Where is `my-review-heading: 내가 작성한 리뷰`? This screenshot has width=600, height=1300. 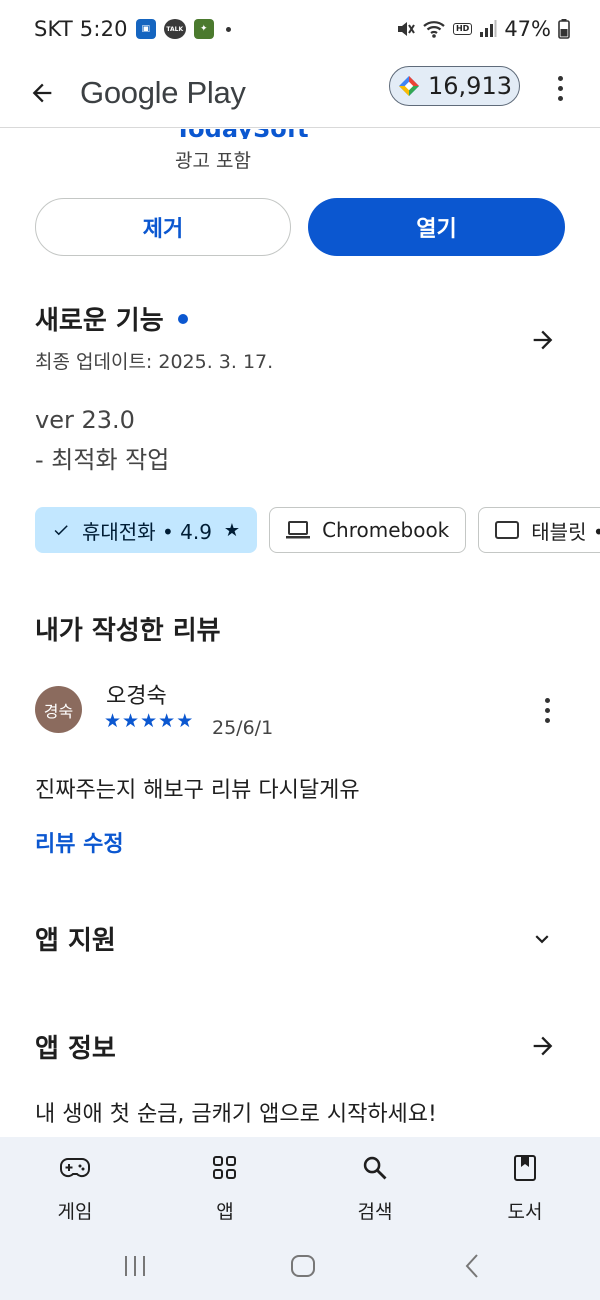
my-review-heading: 내가 작성한 리뷰 is located at coordinates (128, 631).